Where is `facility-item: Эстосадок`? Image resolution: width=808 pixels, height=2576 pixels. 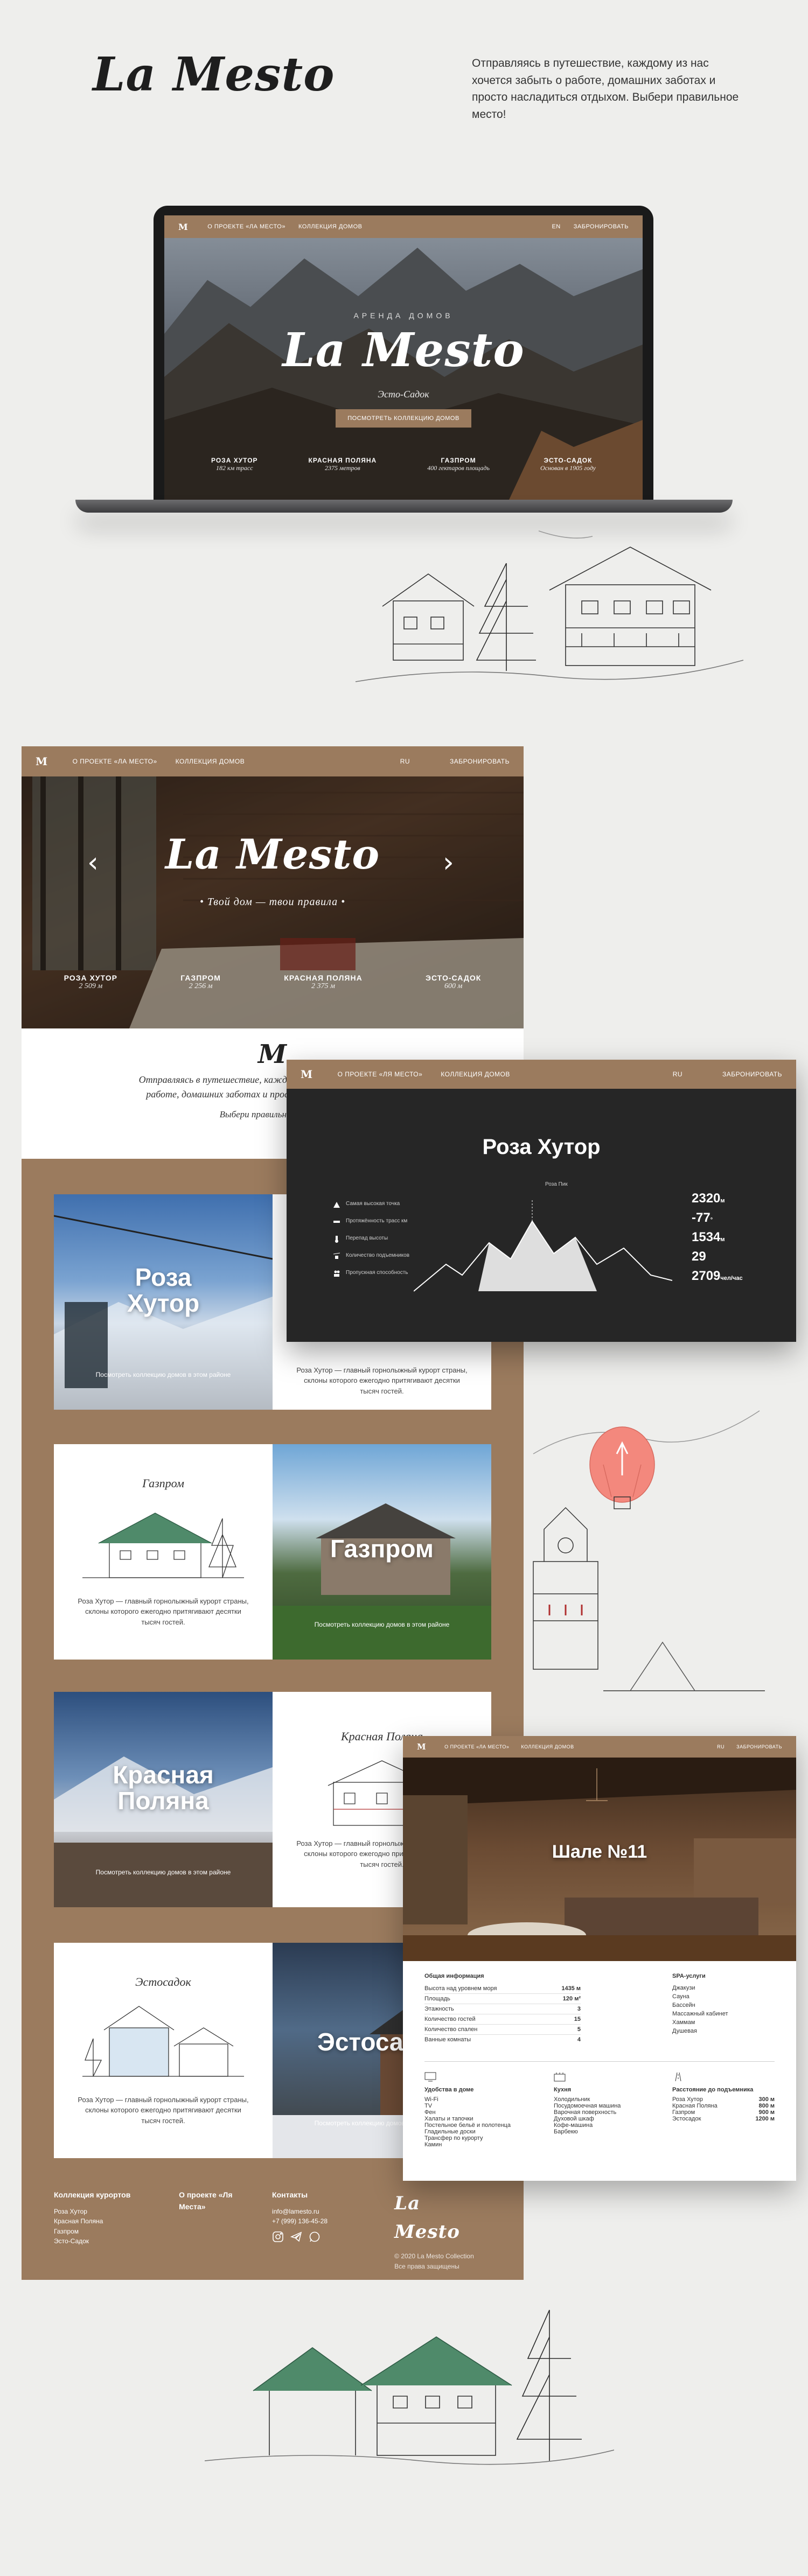 facility-item: Эстосадок is located at coordinates (686, 2119).